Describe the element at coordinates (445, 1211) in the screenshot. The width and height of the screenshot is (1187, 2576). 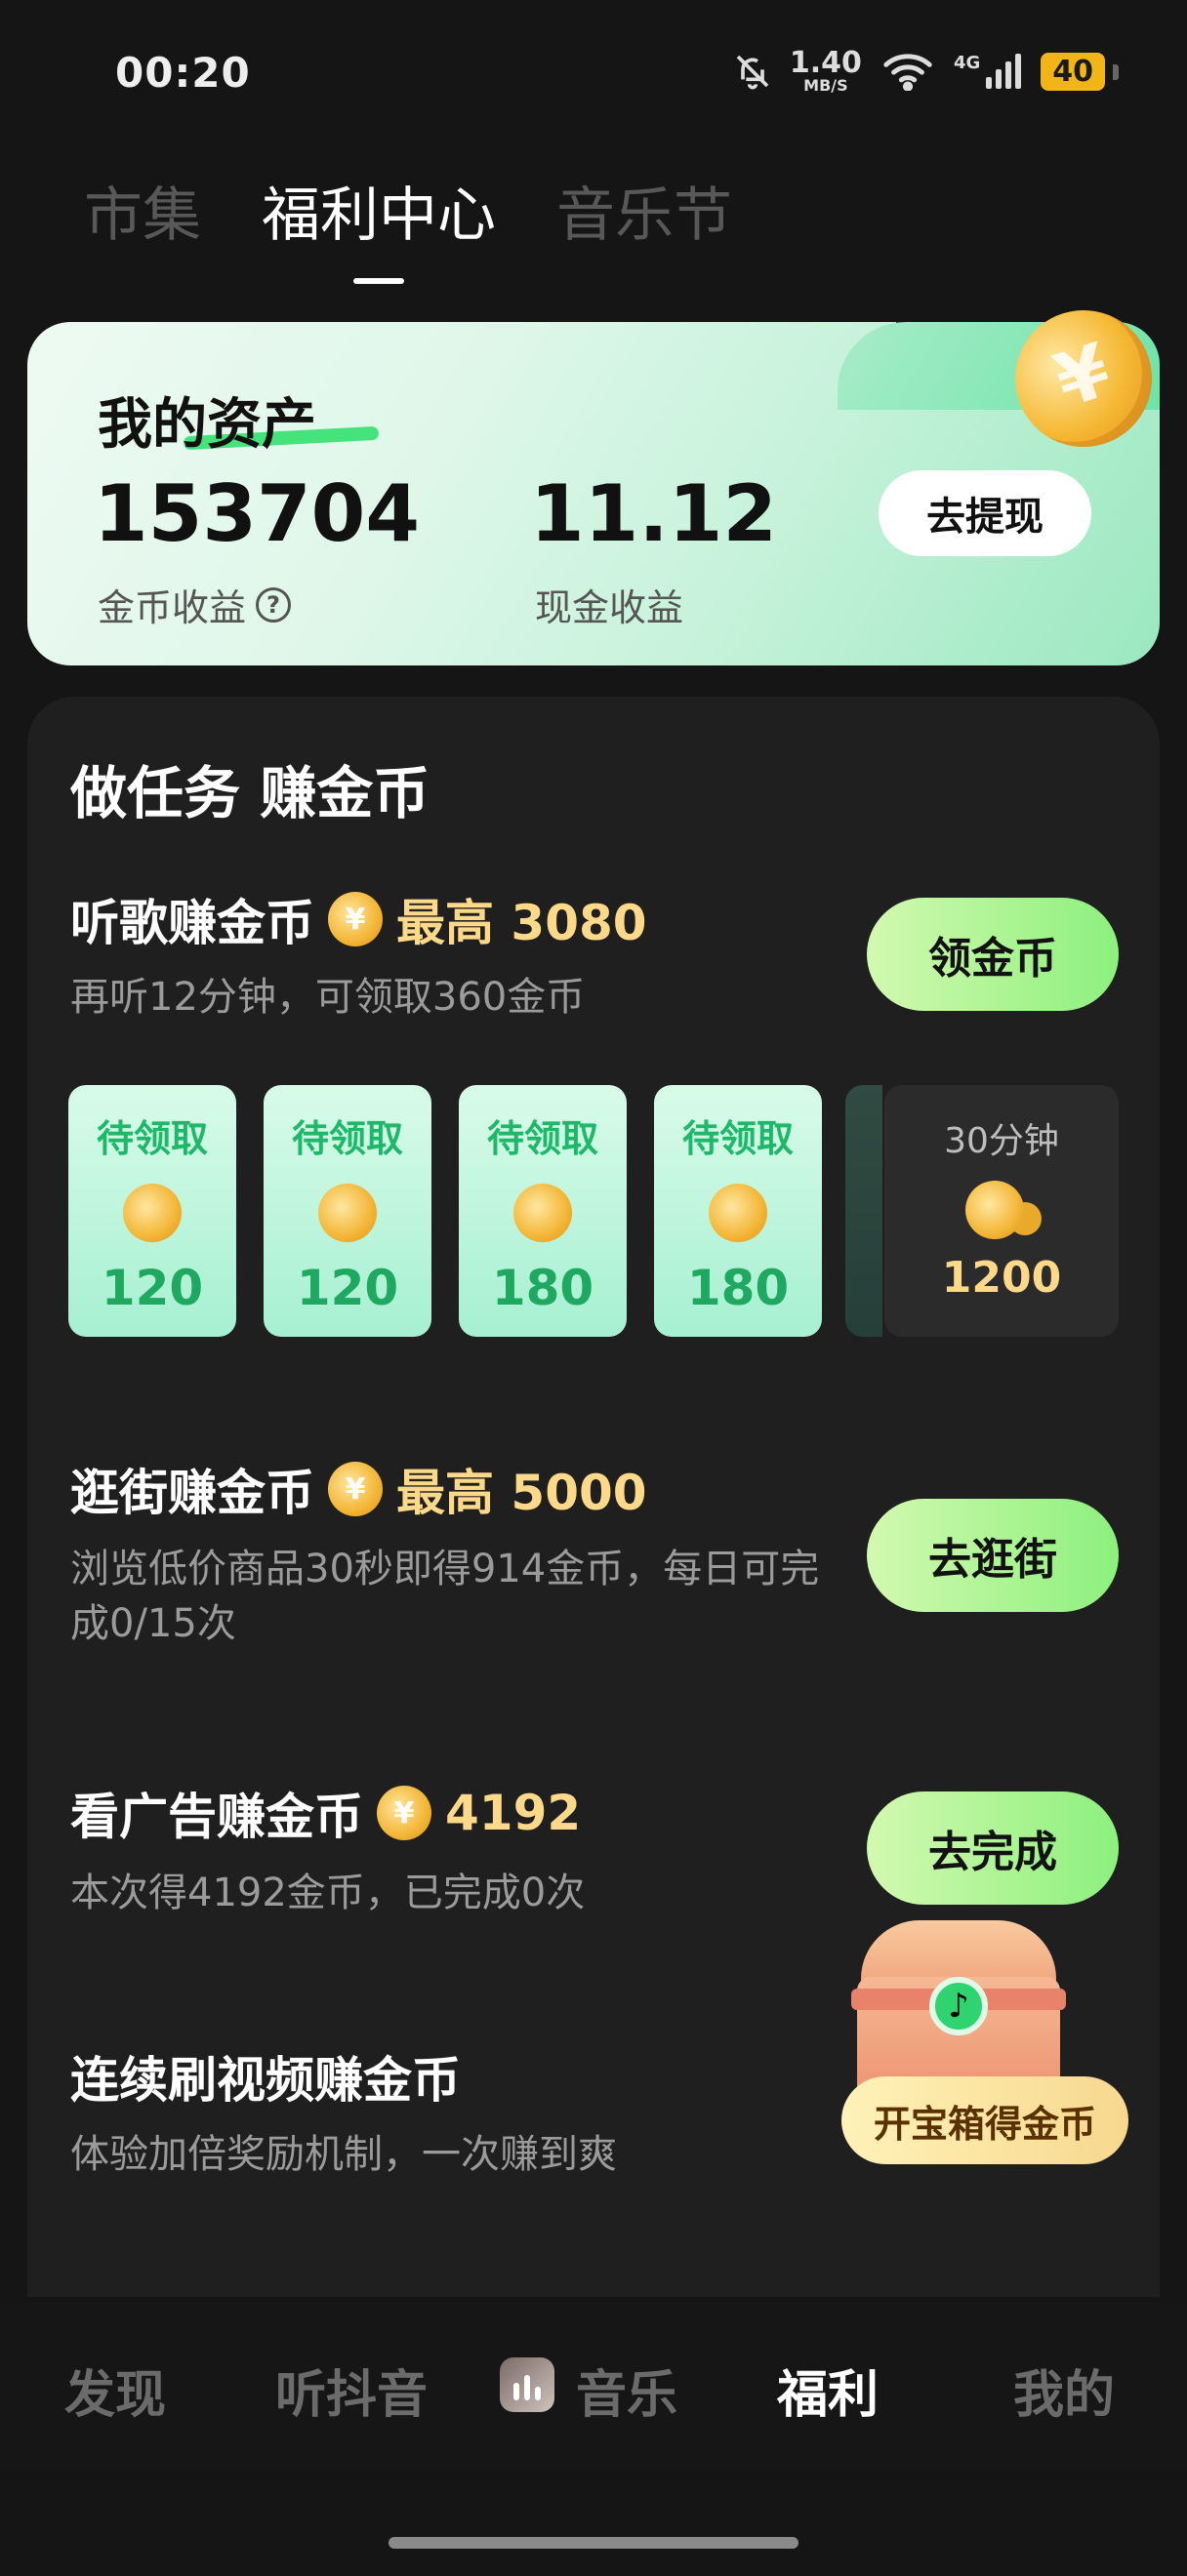
I see `reward-tiles: 待领取 120 待领取 120 待领取 180 待领取 180` at that location.